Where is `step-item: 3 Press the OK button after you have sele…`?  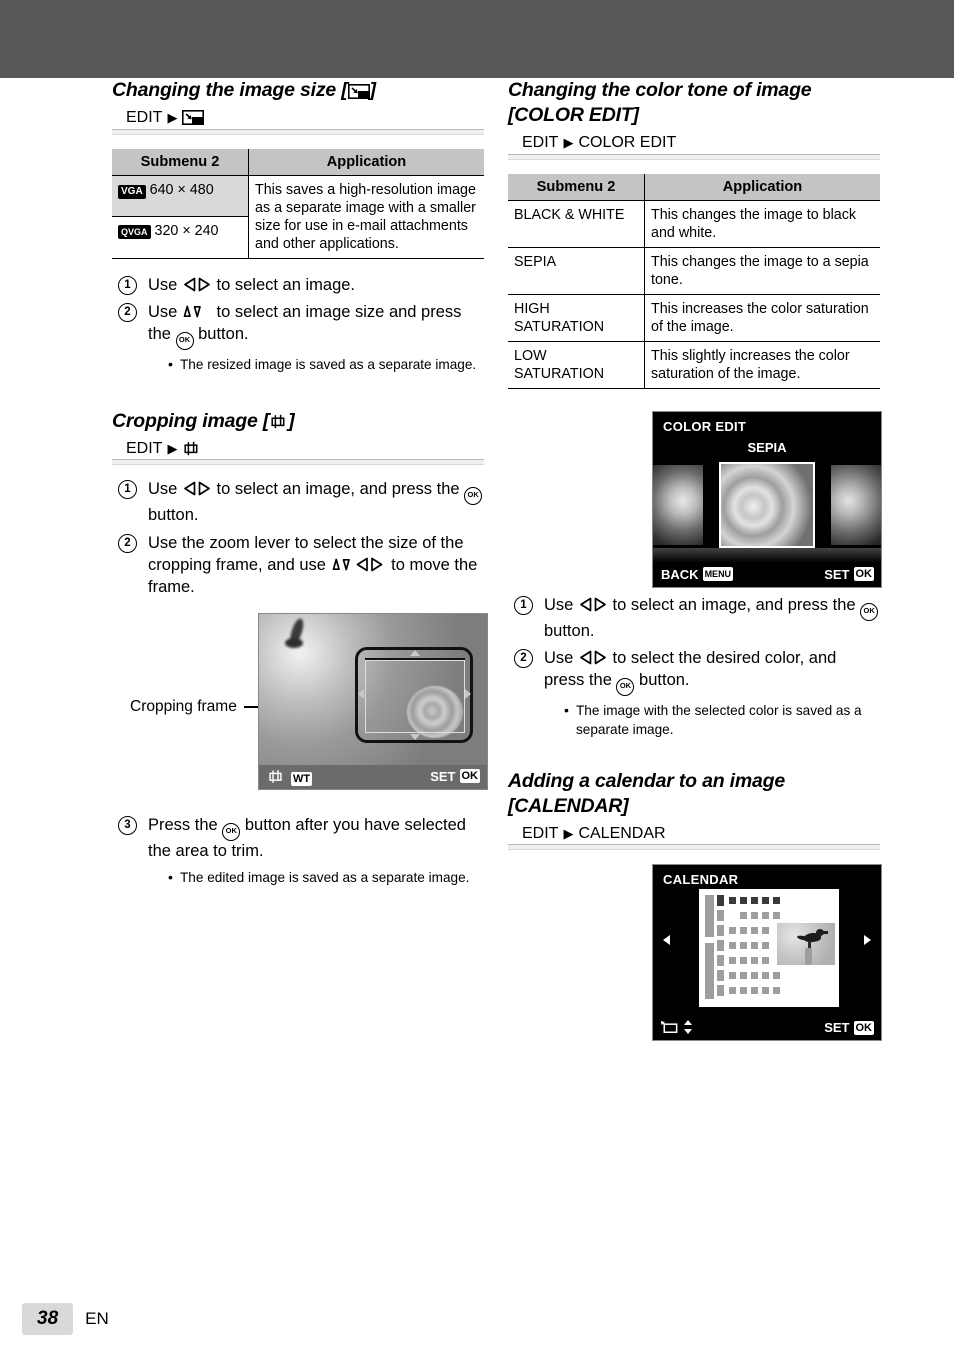 step-item: 3 Press the OK button after you have sele… is located at coordinates (301, 839).